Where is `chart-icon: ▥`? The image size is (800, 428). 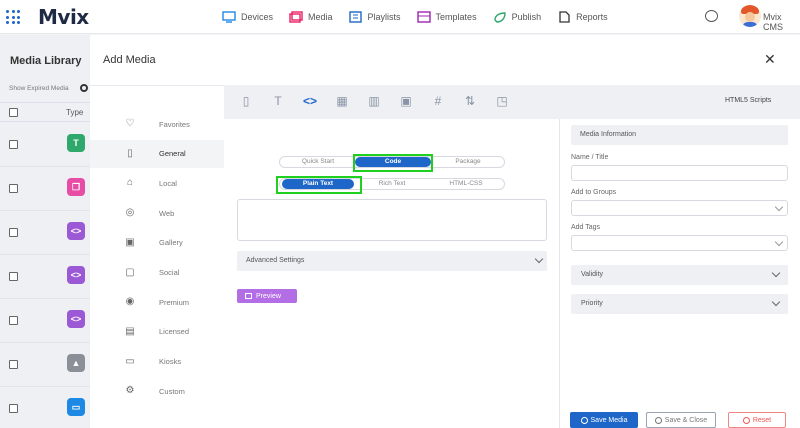
chart-icon: ▥ is located at coordinates (374, 101).